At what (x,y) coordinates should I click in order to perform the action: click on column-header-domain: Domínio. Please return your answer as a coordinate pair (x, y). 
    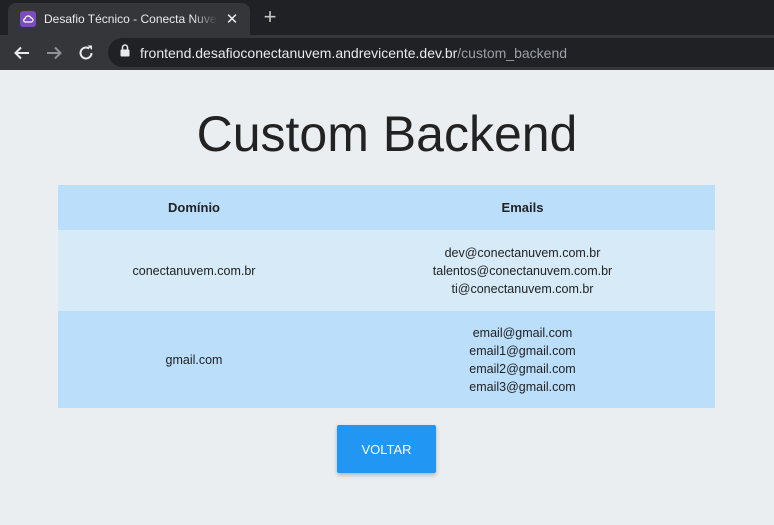
    Looking at the image, I should click on (194, 207).